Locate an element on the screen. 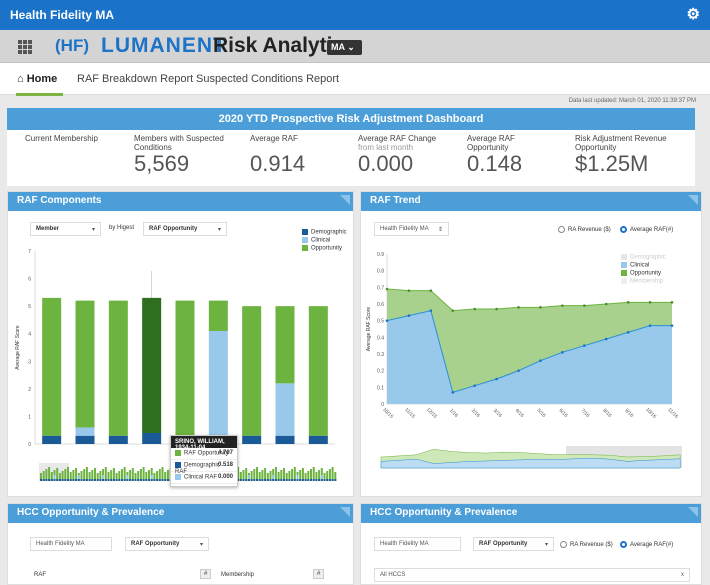 This screenshot has height=585, width=710. y-tick-label: 3 is located at coordinates (29, 362).